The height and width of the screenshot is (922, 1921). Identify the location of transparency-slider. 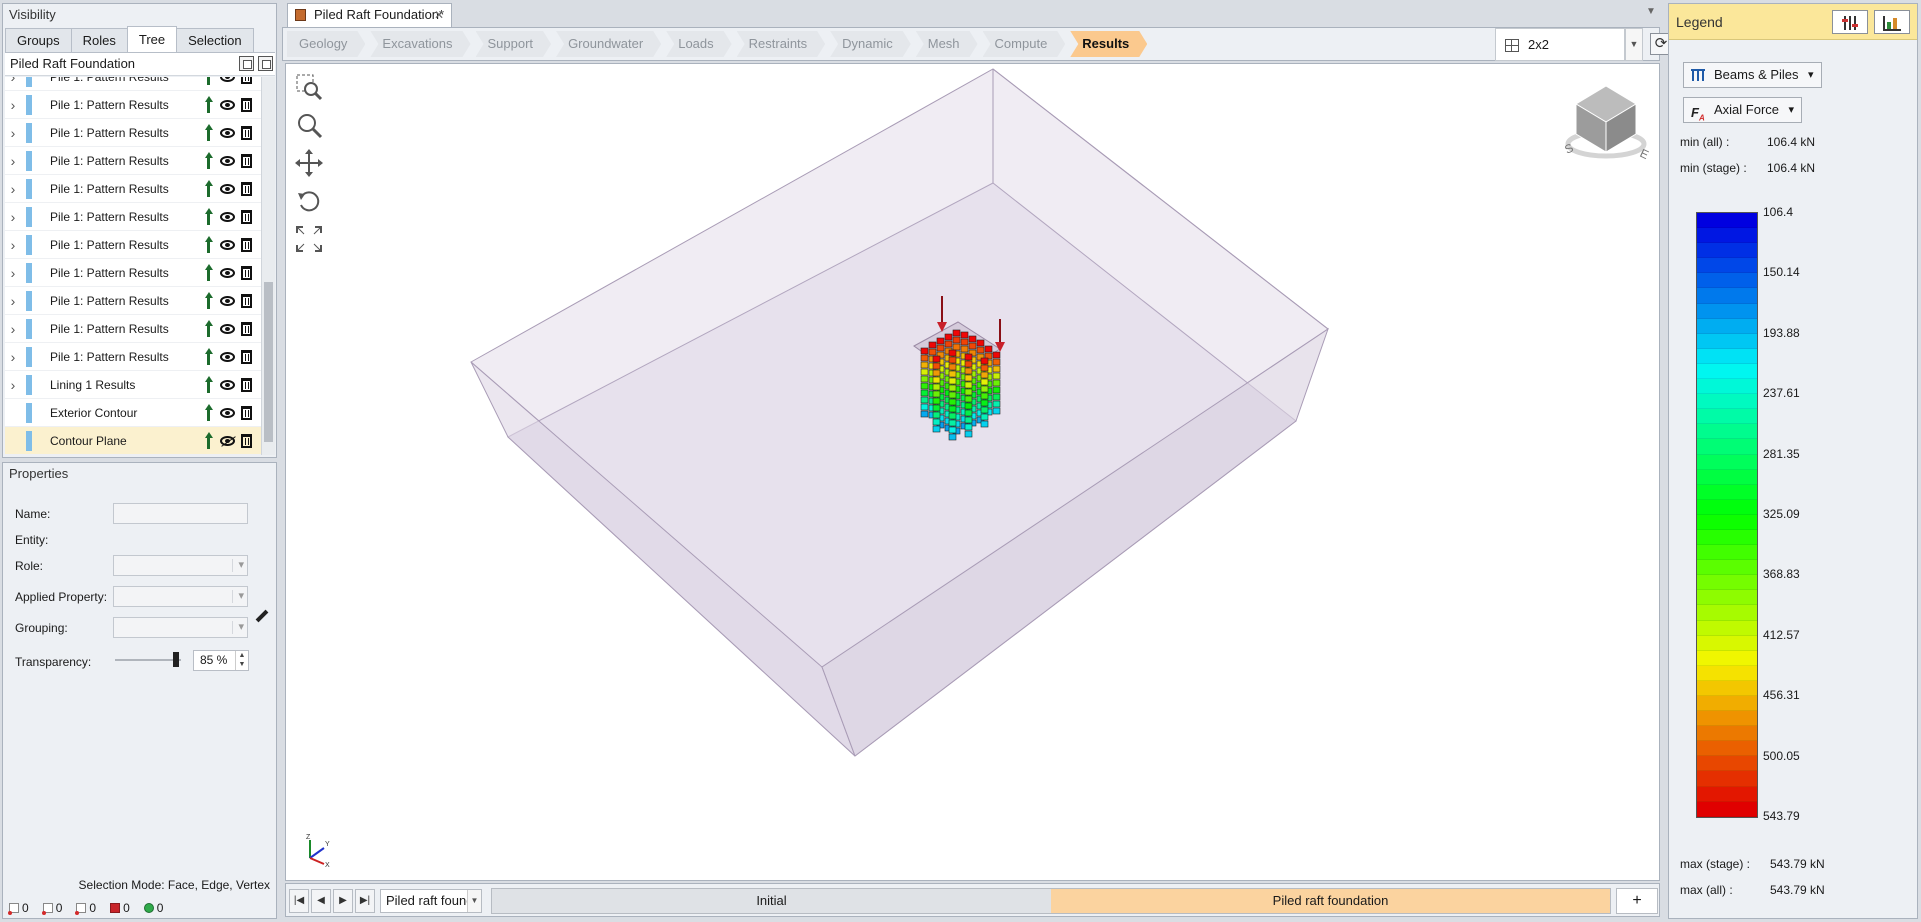
(148, 660).